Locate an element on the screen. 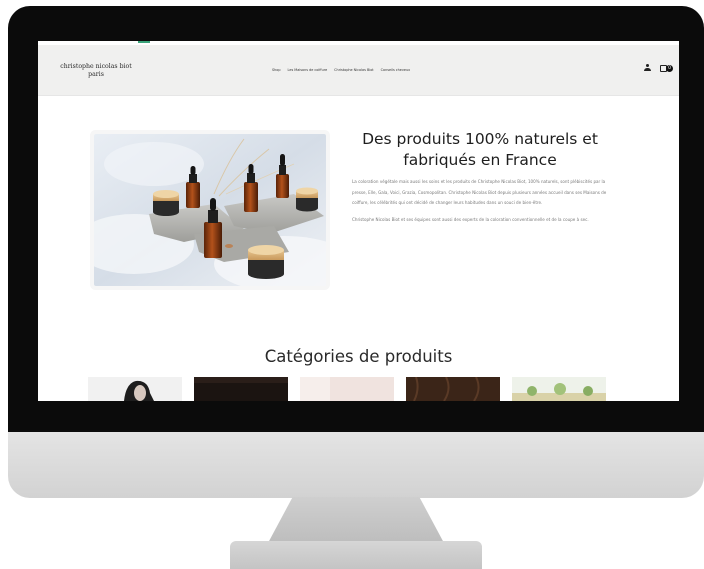  pink-thumbnail is located at coordinates (347, 389).